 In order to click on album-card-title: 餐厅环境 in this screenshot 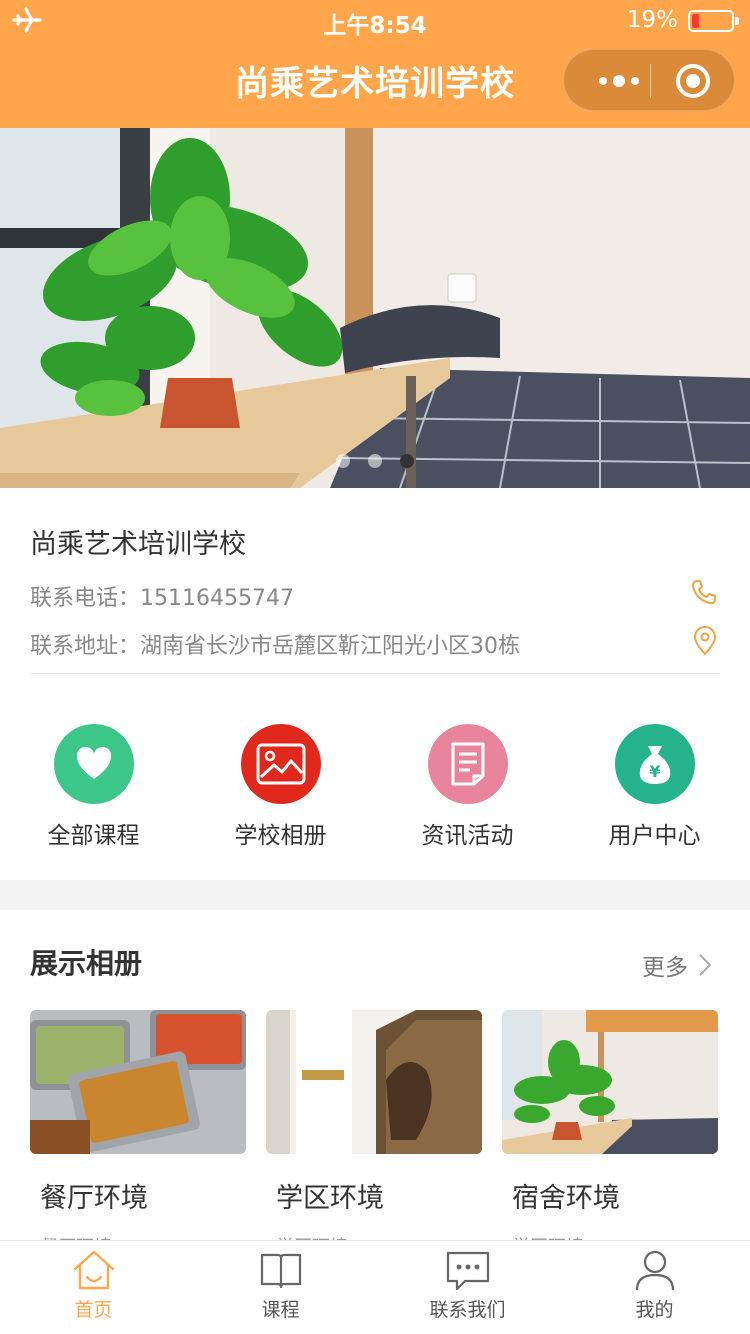, I will do `click(94, 1198)`.